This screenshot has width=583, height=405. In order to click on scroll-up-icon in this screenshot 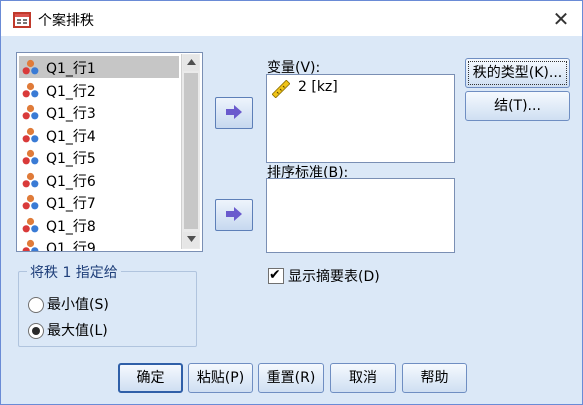, I will do `click(191, 63)`.